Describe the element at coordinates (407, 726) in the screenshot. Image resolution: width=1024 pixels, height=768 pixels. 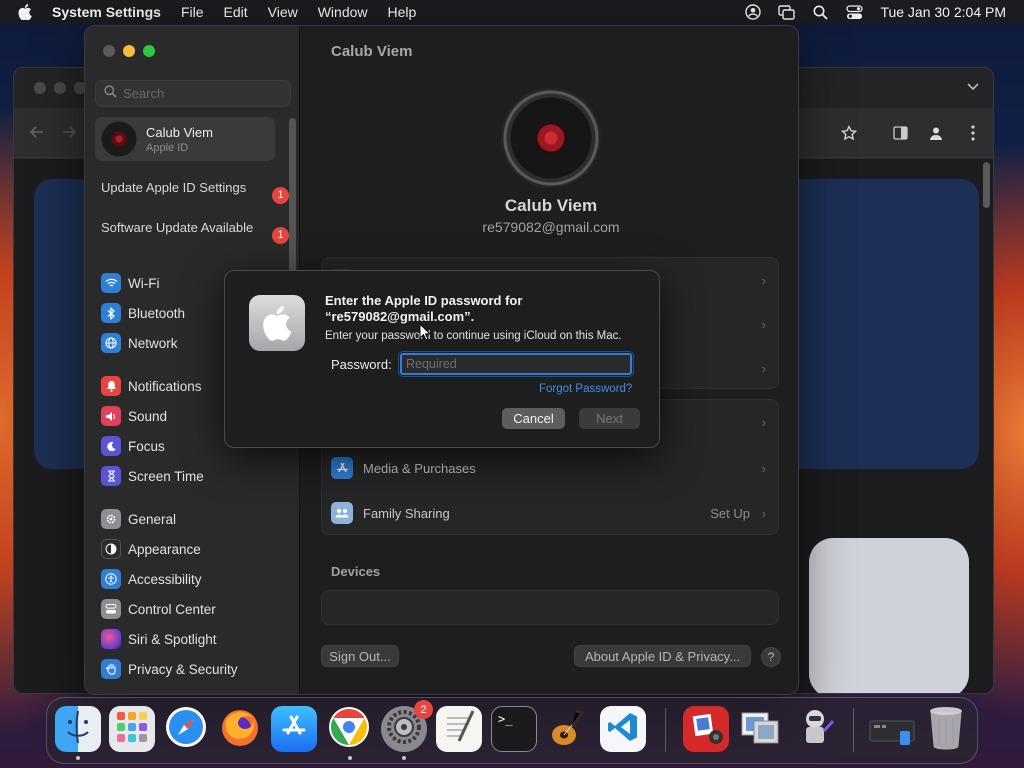
I see `dock-system-settings: 2` at that location.